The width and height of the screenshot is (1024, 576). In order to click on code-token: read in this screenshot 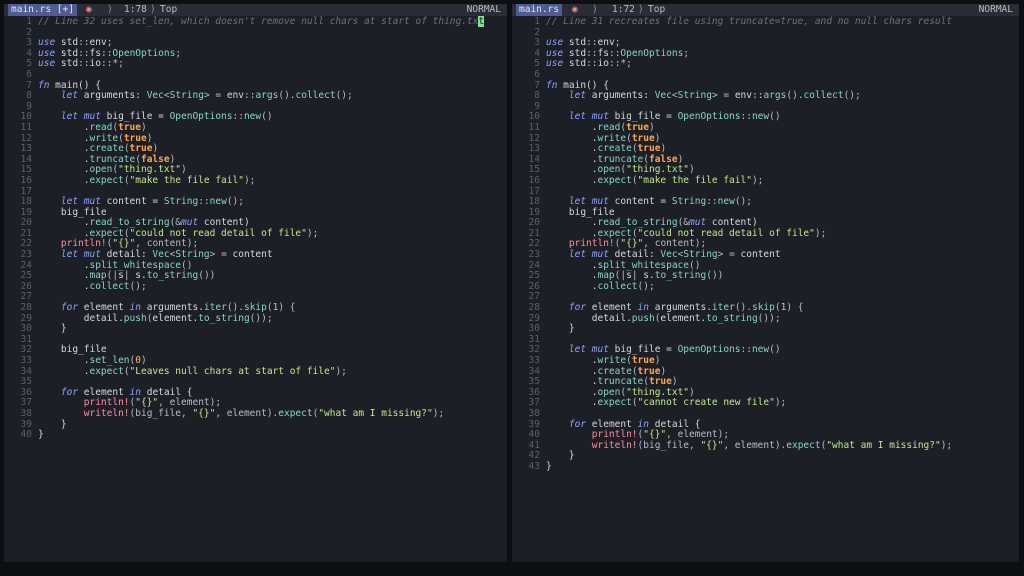, I will do `click(609, 127)`.